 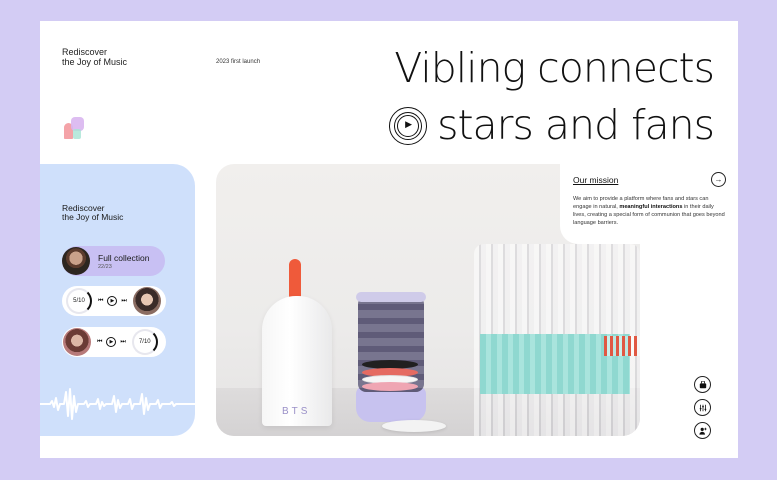 What do you see at coordinates (144, 342) in the screenshot?
I see `progress-ring: 7/10` at bounding box center [144, 342].